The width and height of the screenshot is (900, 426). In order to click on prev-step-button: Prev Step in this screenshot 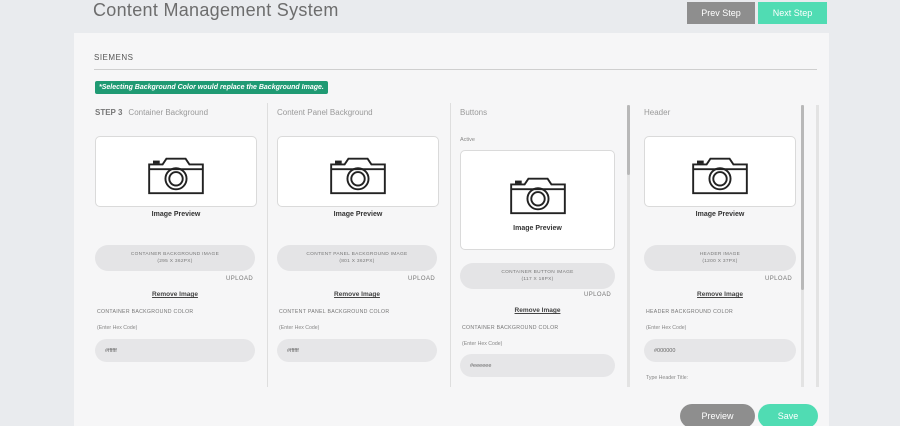, I will do `click(721, 13)`.